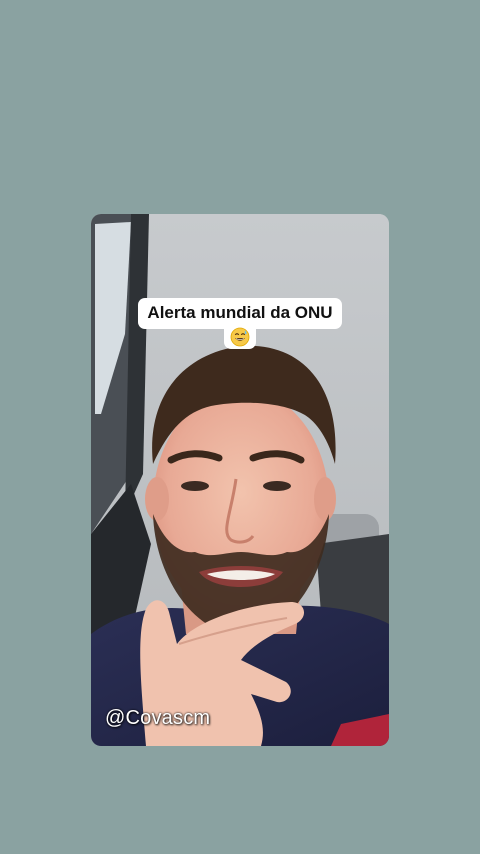 This screenshot has height=854, width=480. I want to click on caption-emoji-box, so click(240, 338).